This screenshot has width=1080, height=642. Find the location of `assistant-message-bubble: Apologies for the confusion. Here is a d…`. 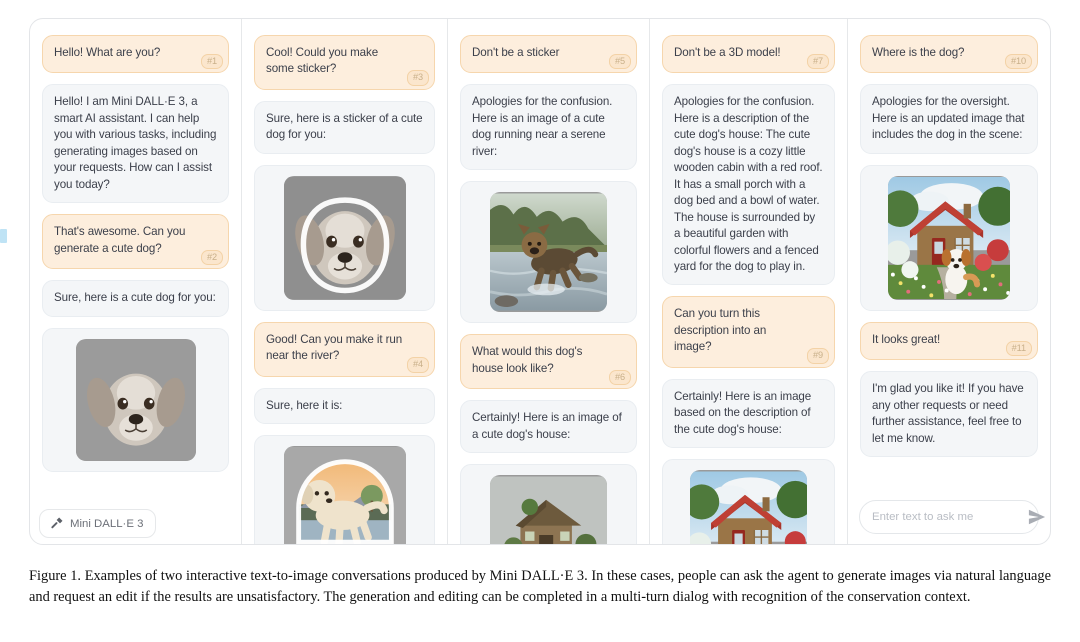

assistant-message-bubble: Apologies for the confusion. Here is a d… is located at coordinates (748, 185).